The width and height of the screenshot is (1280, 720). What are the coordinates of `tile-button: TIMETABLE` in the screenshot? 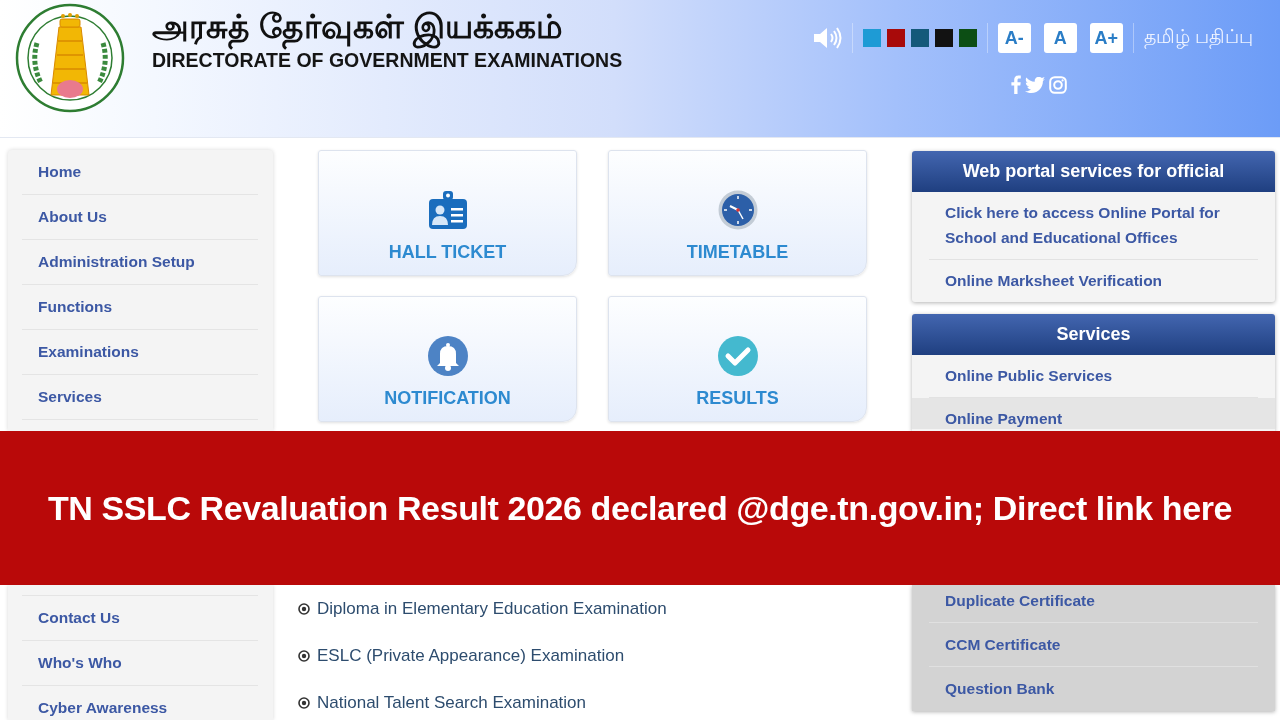 It's located at (737, 213).